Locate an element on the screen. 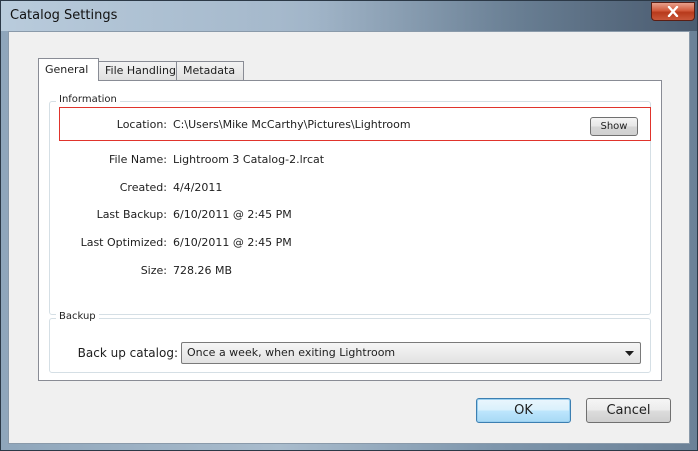  backup-caption: Backup is located at coordinates (77, 316).